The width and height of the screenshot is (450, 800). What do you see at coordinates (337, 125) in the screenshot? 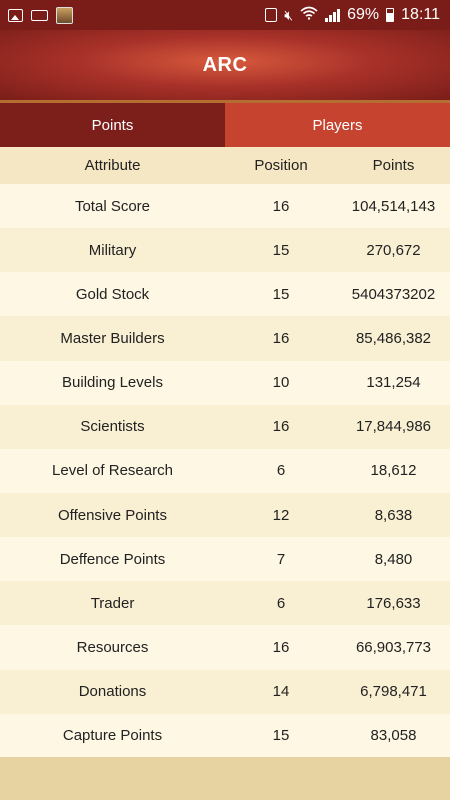
I see `tab-players: Players` at bounding box center [337, 125].